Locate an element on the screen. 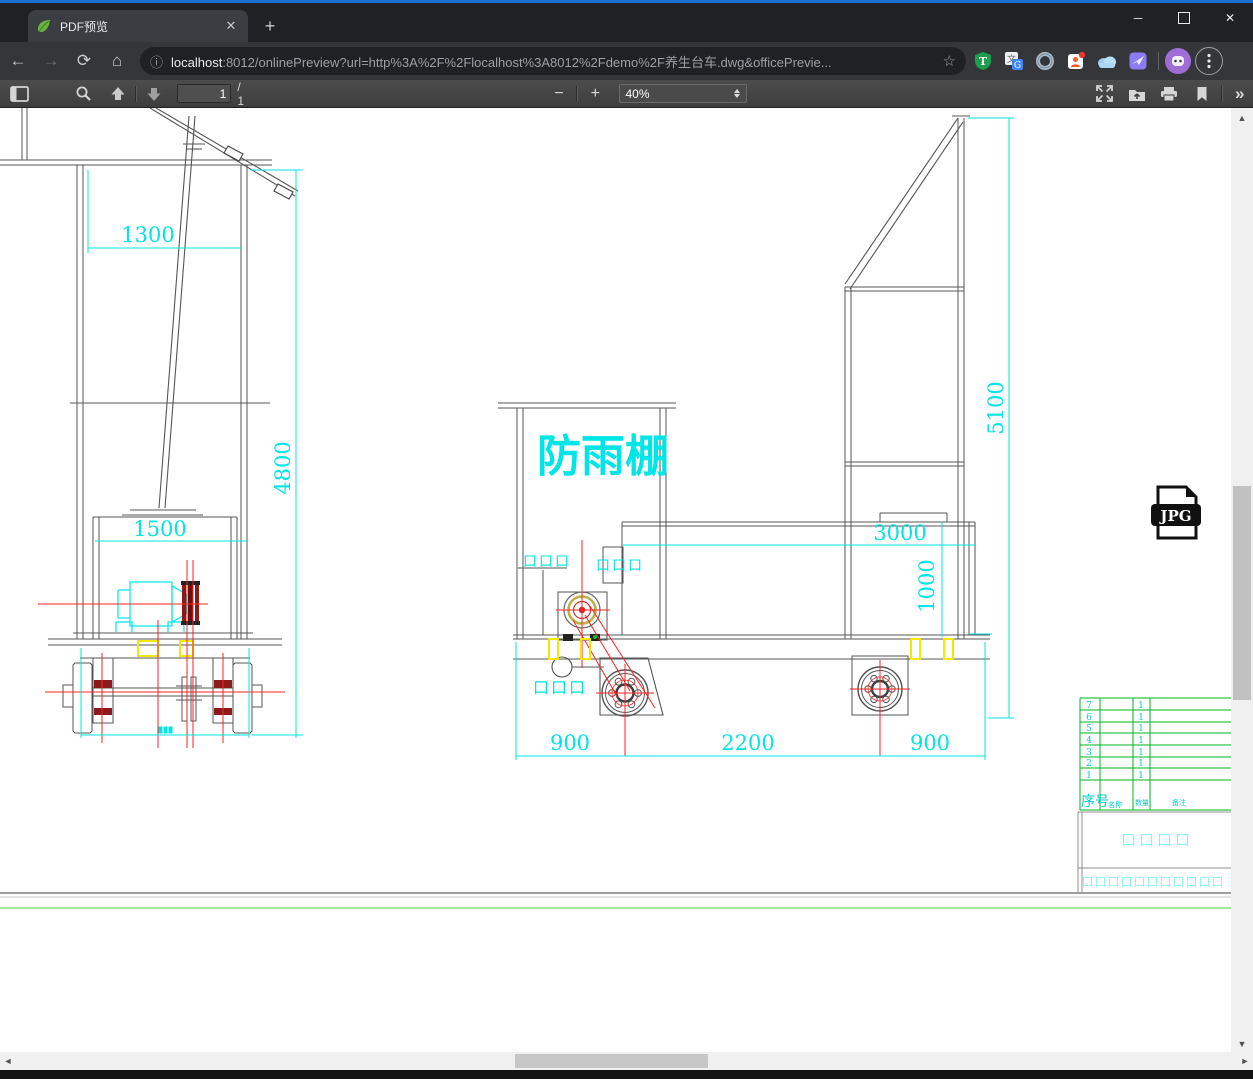  avatar-face-icon is located at coordinates (1178, 61).